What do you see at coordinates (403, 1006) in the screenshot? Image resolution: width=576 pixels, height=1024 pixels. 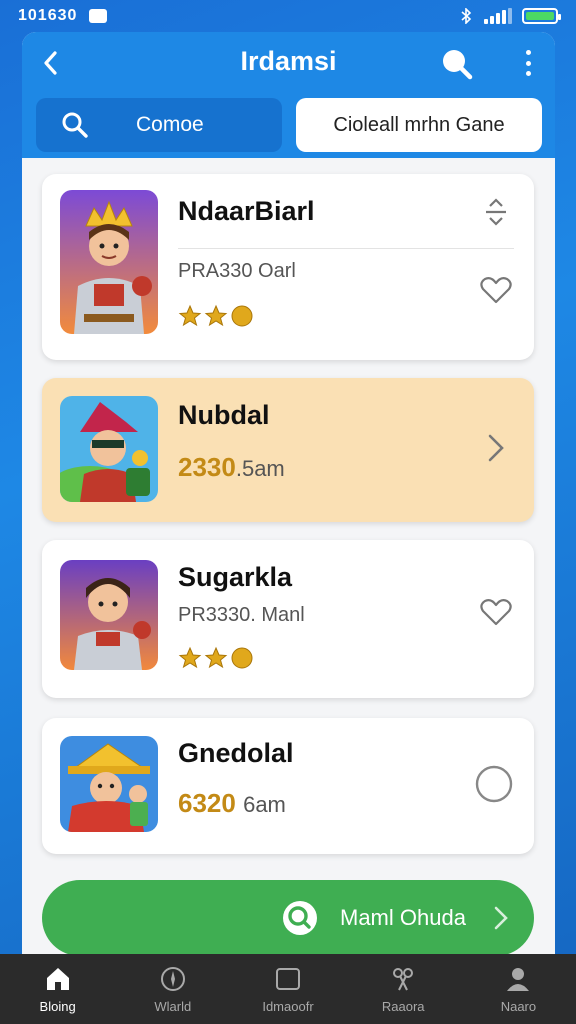 I see `nav-label: Raaora` at bounding box center [403, 1006].